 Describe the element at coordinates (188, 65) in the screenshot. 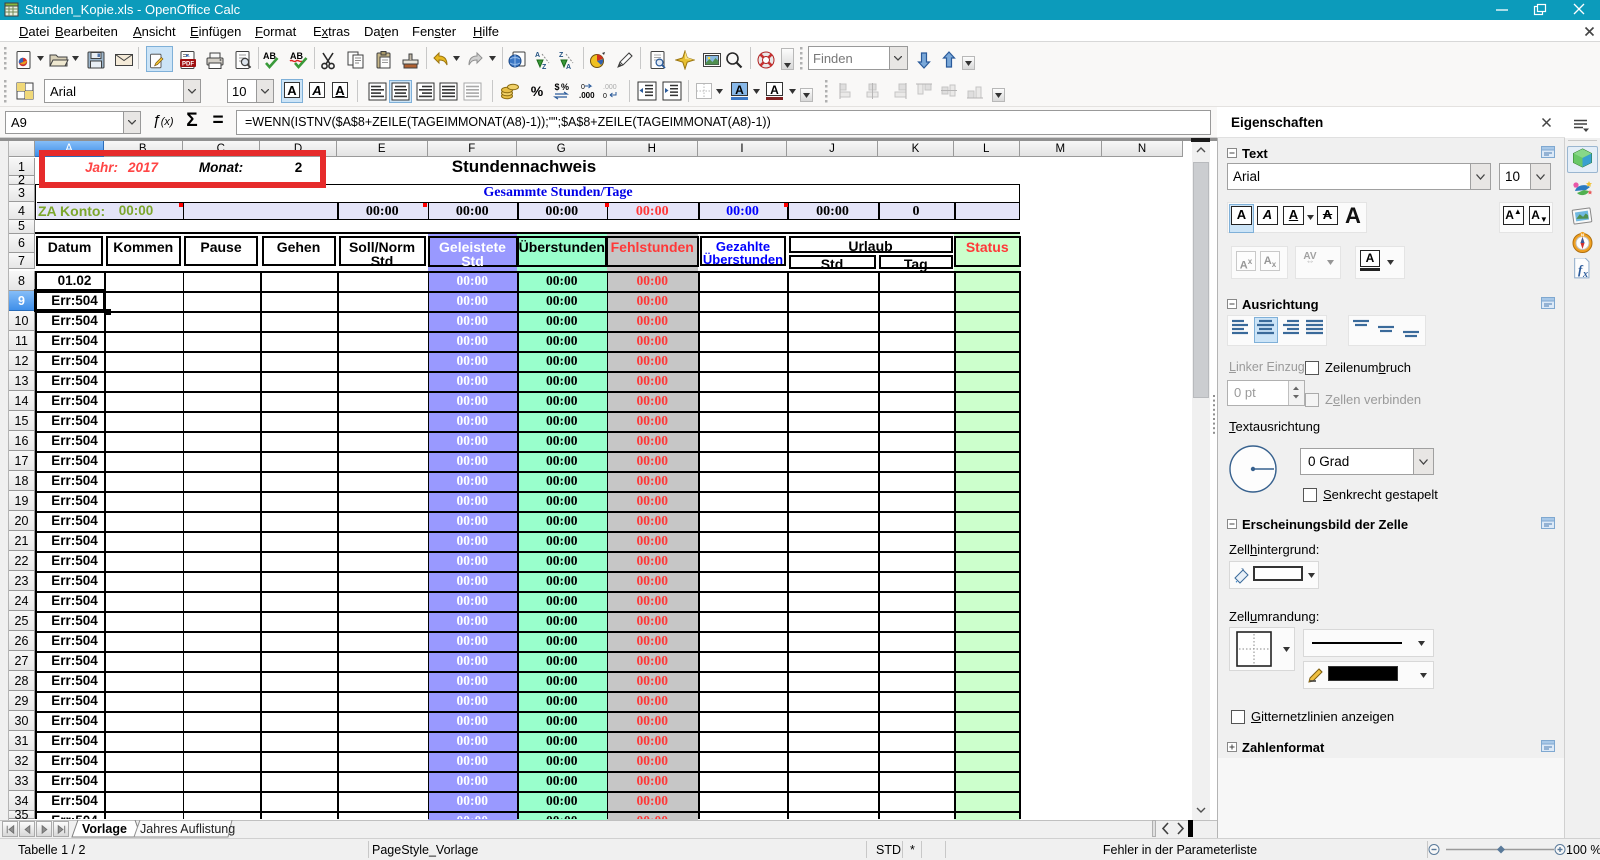

I see `svg-text: PDF` at that location.